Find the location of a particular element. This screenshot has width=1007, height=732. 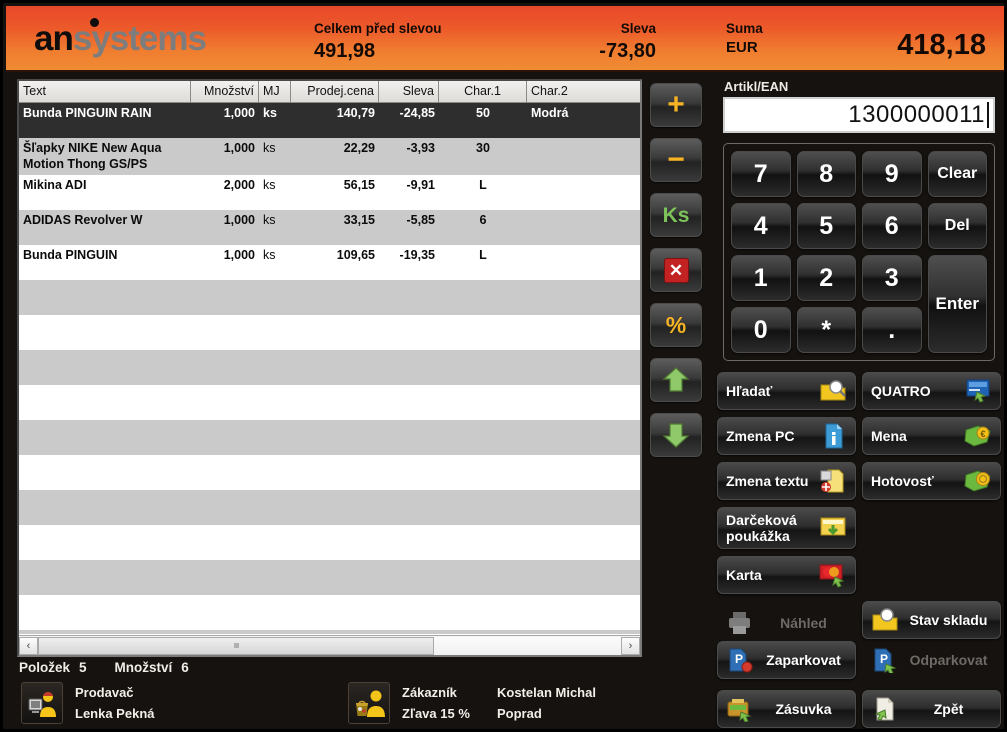

scroll-left-icon: ‹ is located at coordinates (28, 645).